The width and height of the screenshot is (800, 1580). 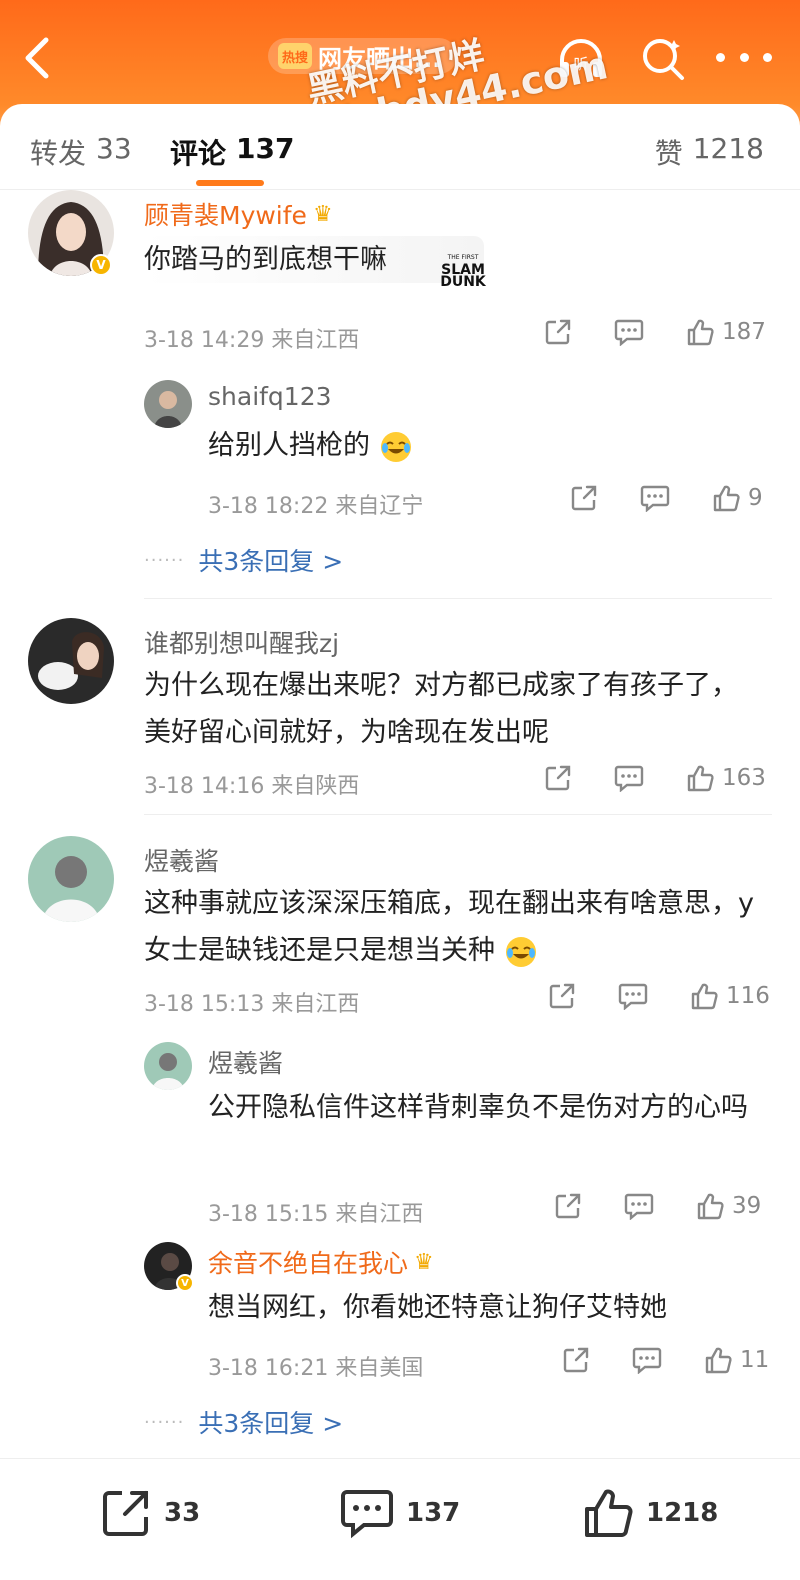 What do you see at coordinates (310, 445) in the screenshot?
I see `reply-text: 给别人挡枪的` at bounding box center [310, 445].